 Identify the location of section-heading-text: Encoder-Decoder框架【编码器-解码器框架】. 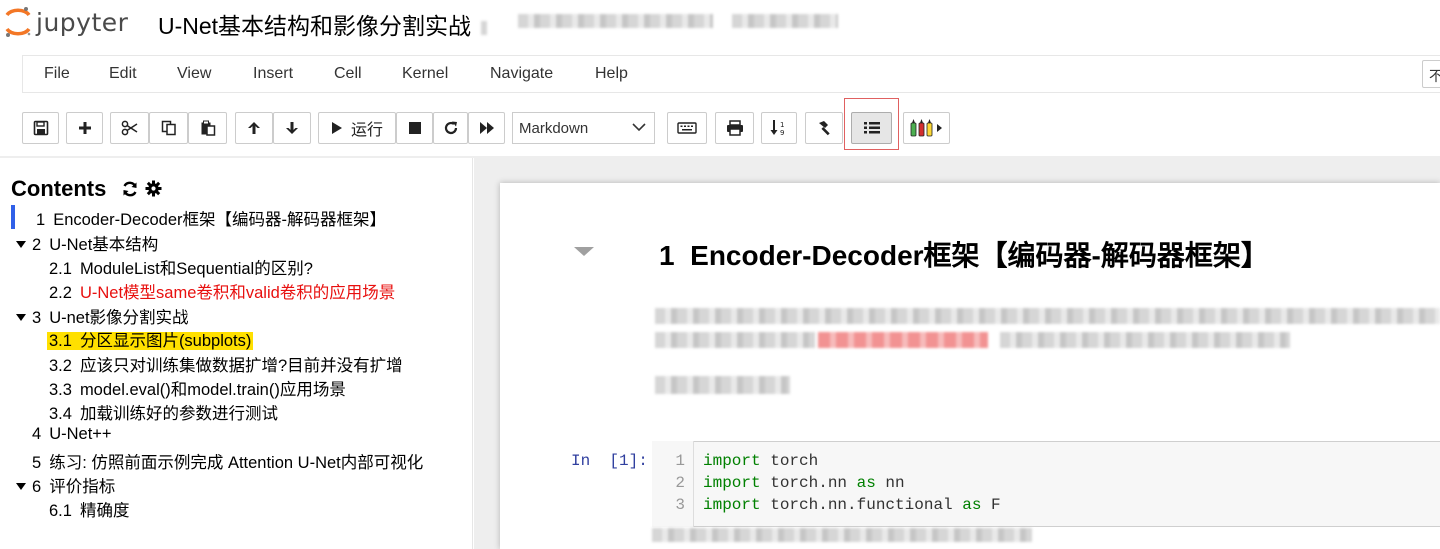
(979, 255).